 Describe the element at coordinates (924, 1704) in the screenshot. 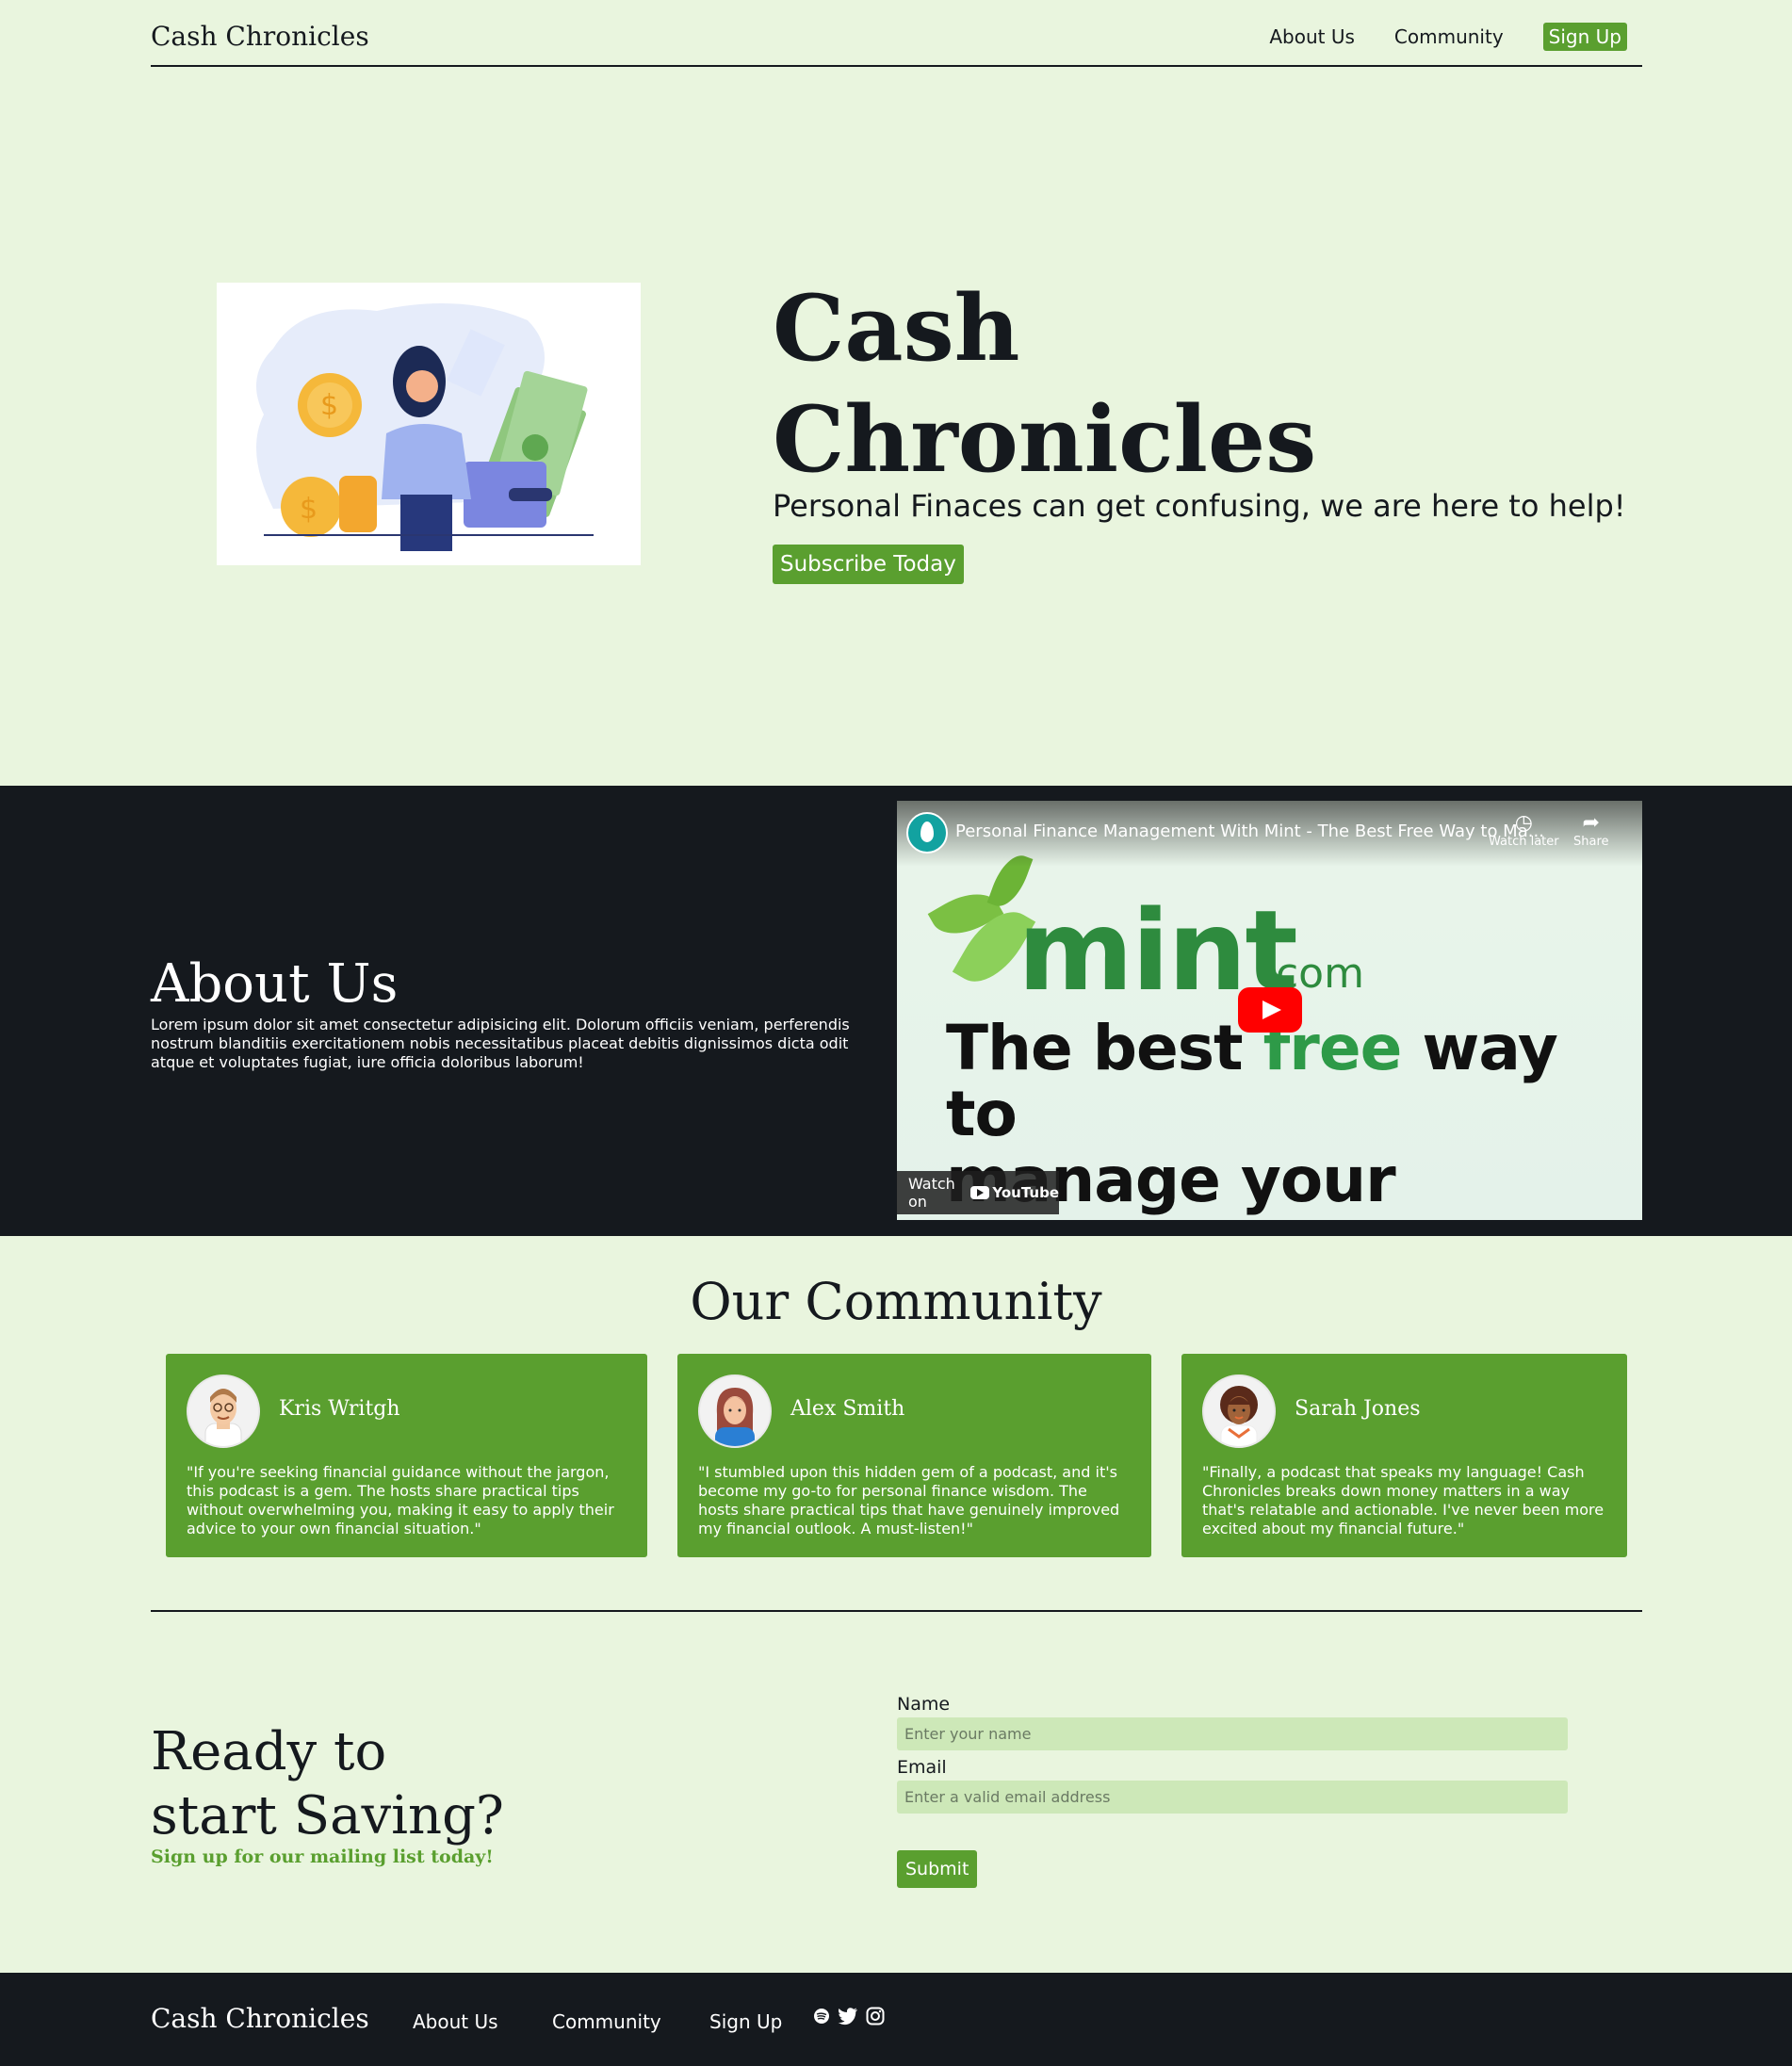

I see `name-label: Name` at that location.